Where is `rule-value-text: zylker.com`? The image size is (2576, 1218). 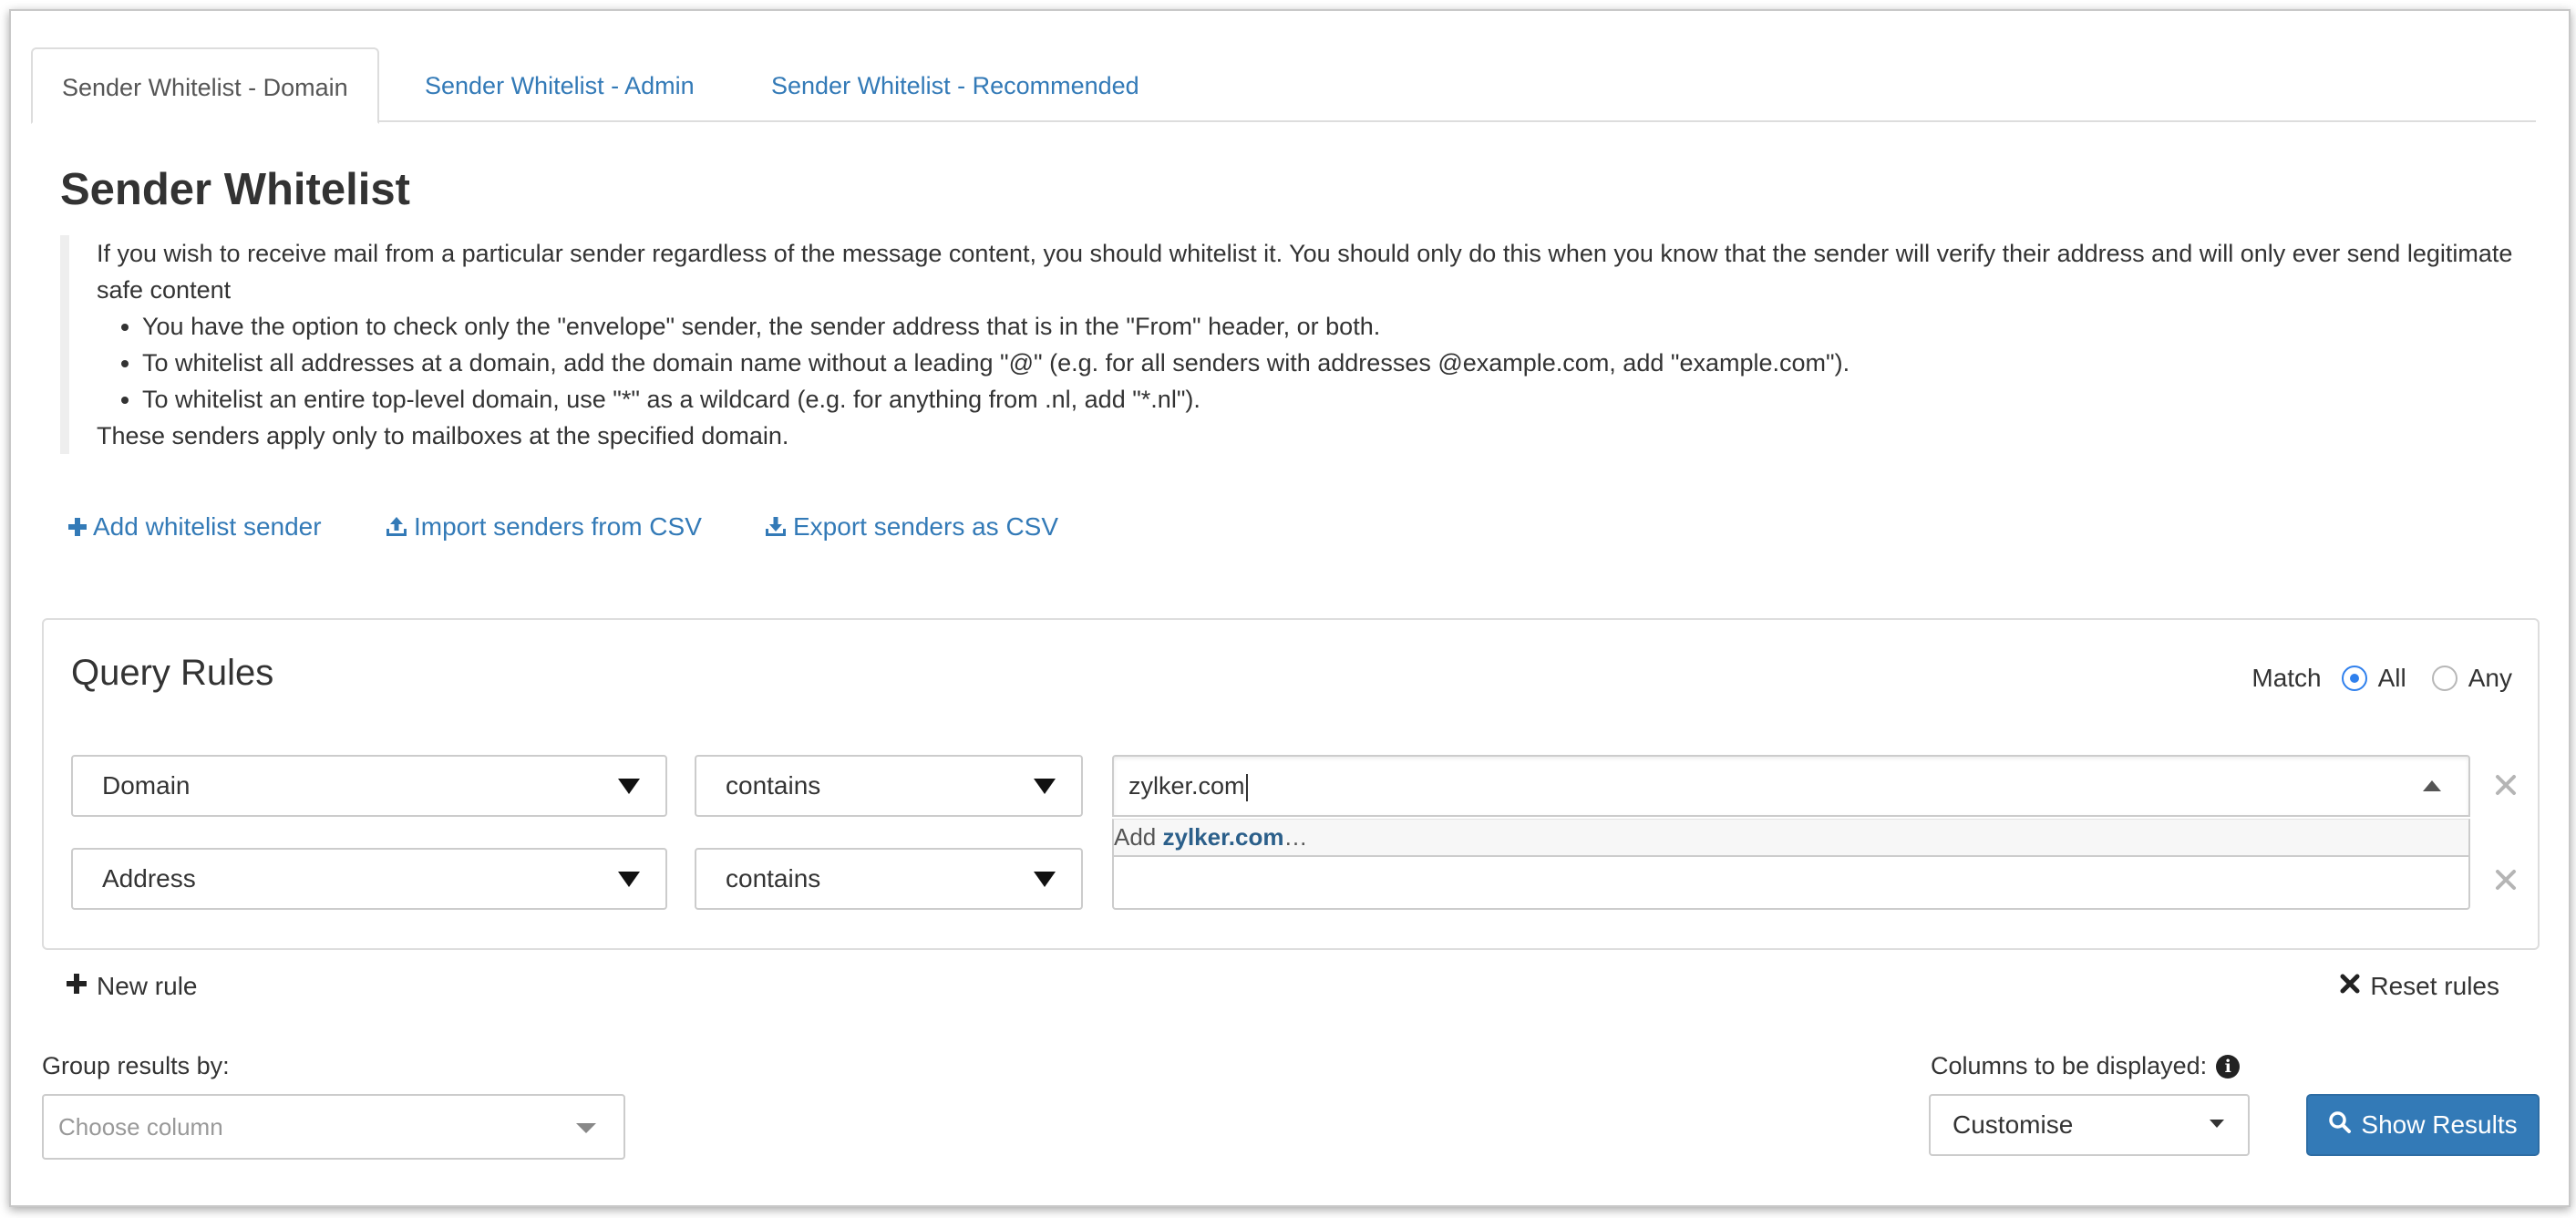 rule-value-text: zylker.com is located at coordinates (1186, 786).